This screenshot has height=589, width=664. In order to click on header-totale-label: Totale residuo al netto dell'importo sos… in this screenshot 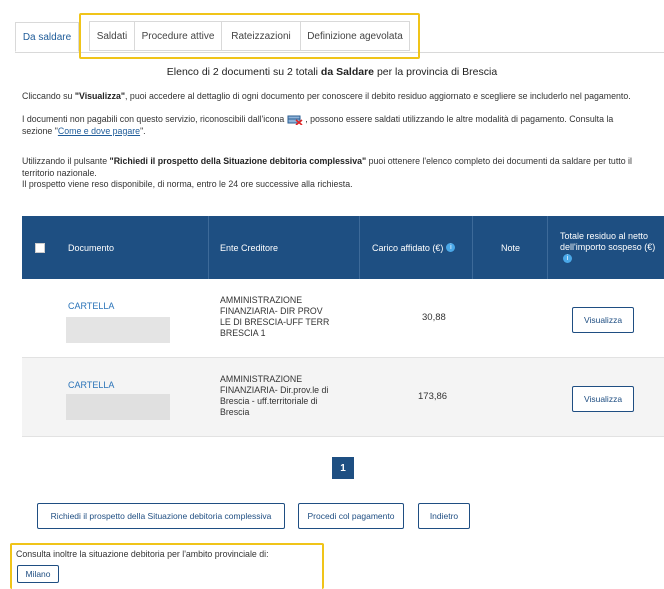, I will do `click(608, 241)`.